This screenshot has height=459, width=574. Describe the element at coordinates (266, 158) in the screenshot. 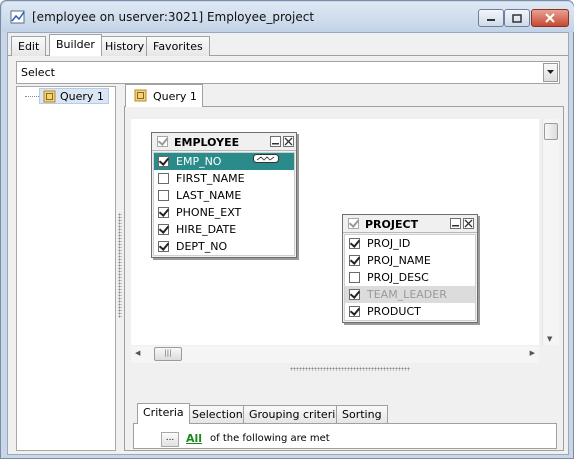

I see `drag-link-cursor-icon` at that location.